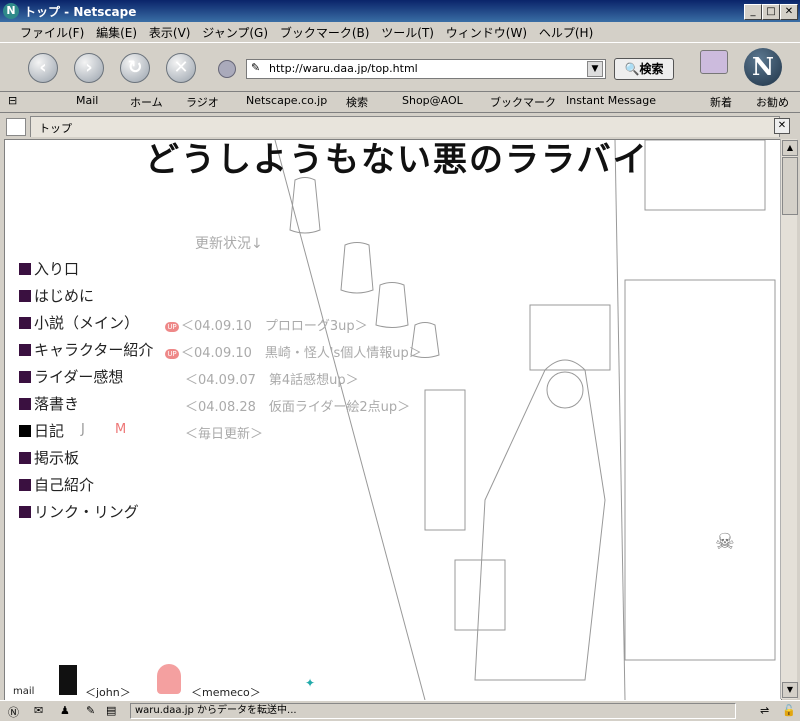 This screenshot has width=800, height=721. Describe the element at coordinates (397, 160) in the screenshot. I see `page-title: どうしようもない悪のララバイ` at that location.